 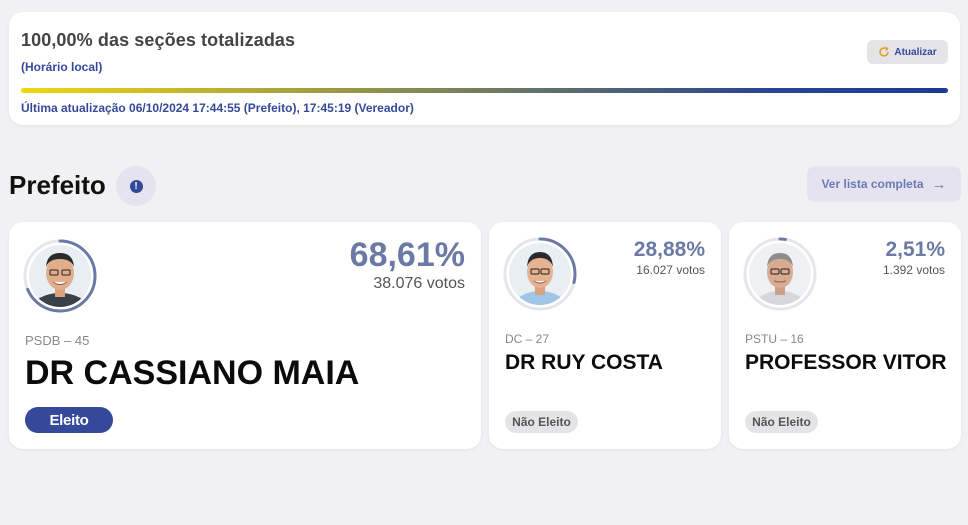 I want to click on candidate-name: DR RUY COSTA, so click(x=584, y=362).